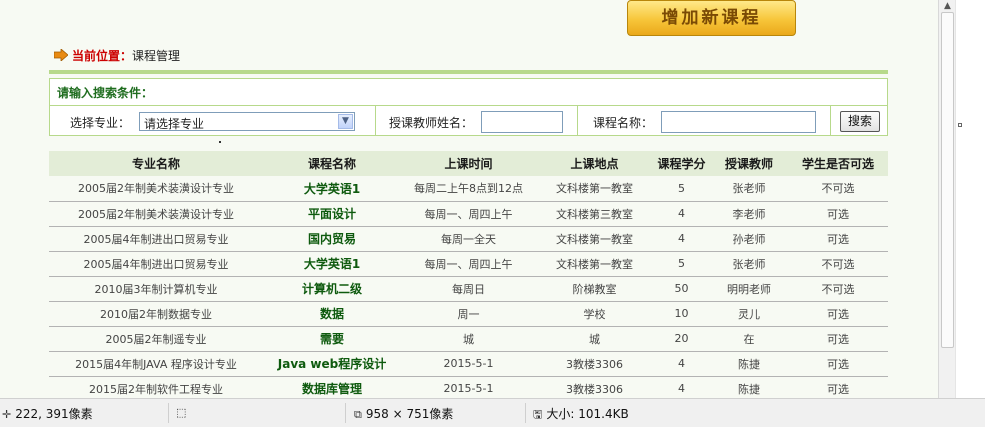  What do you see at coordinates (431, 123) in the screenshot?
I see `teacher-label: 授课教师姓名：` at bounding box center [431, 123].